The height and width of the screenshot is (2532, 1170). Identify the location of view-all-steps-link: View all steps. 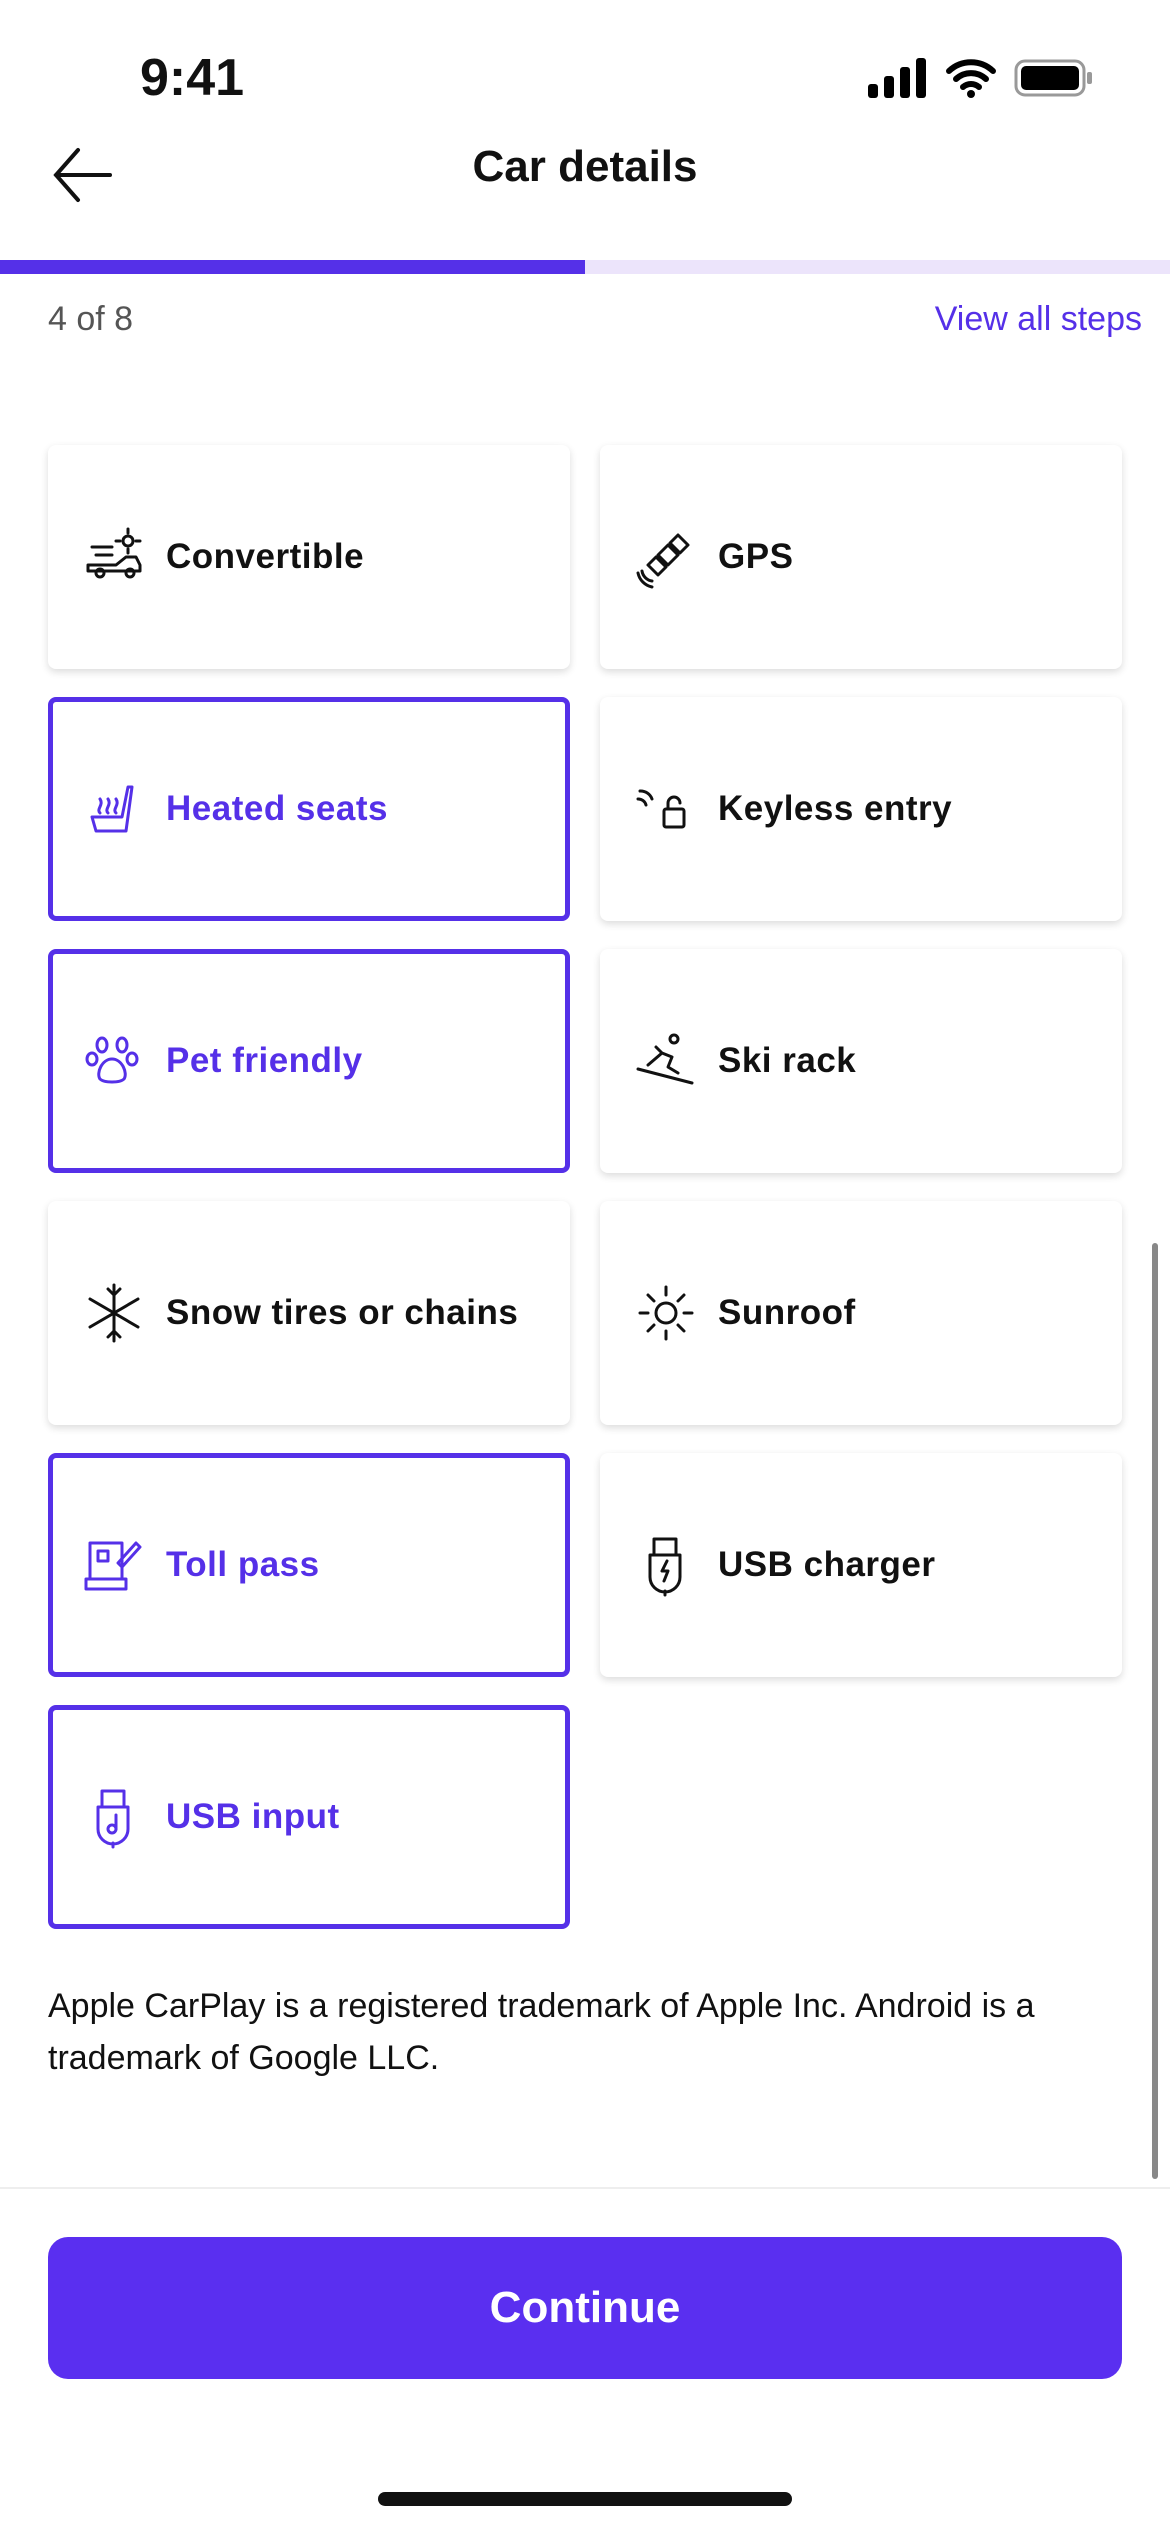
(1038, 319).